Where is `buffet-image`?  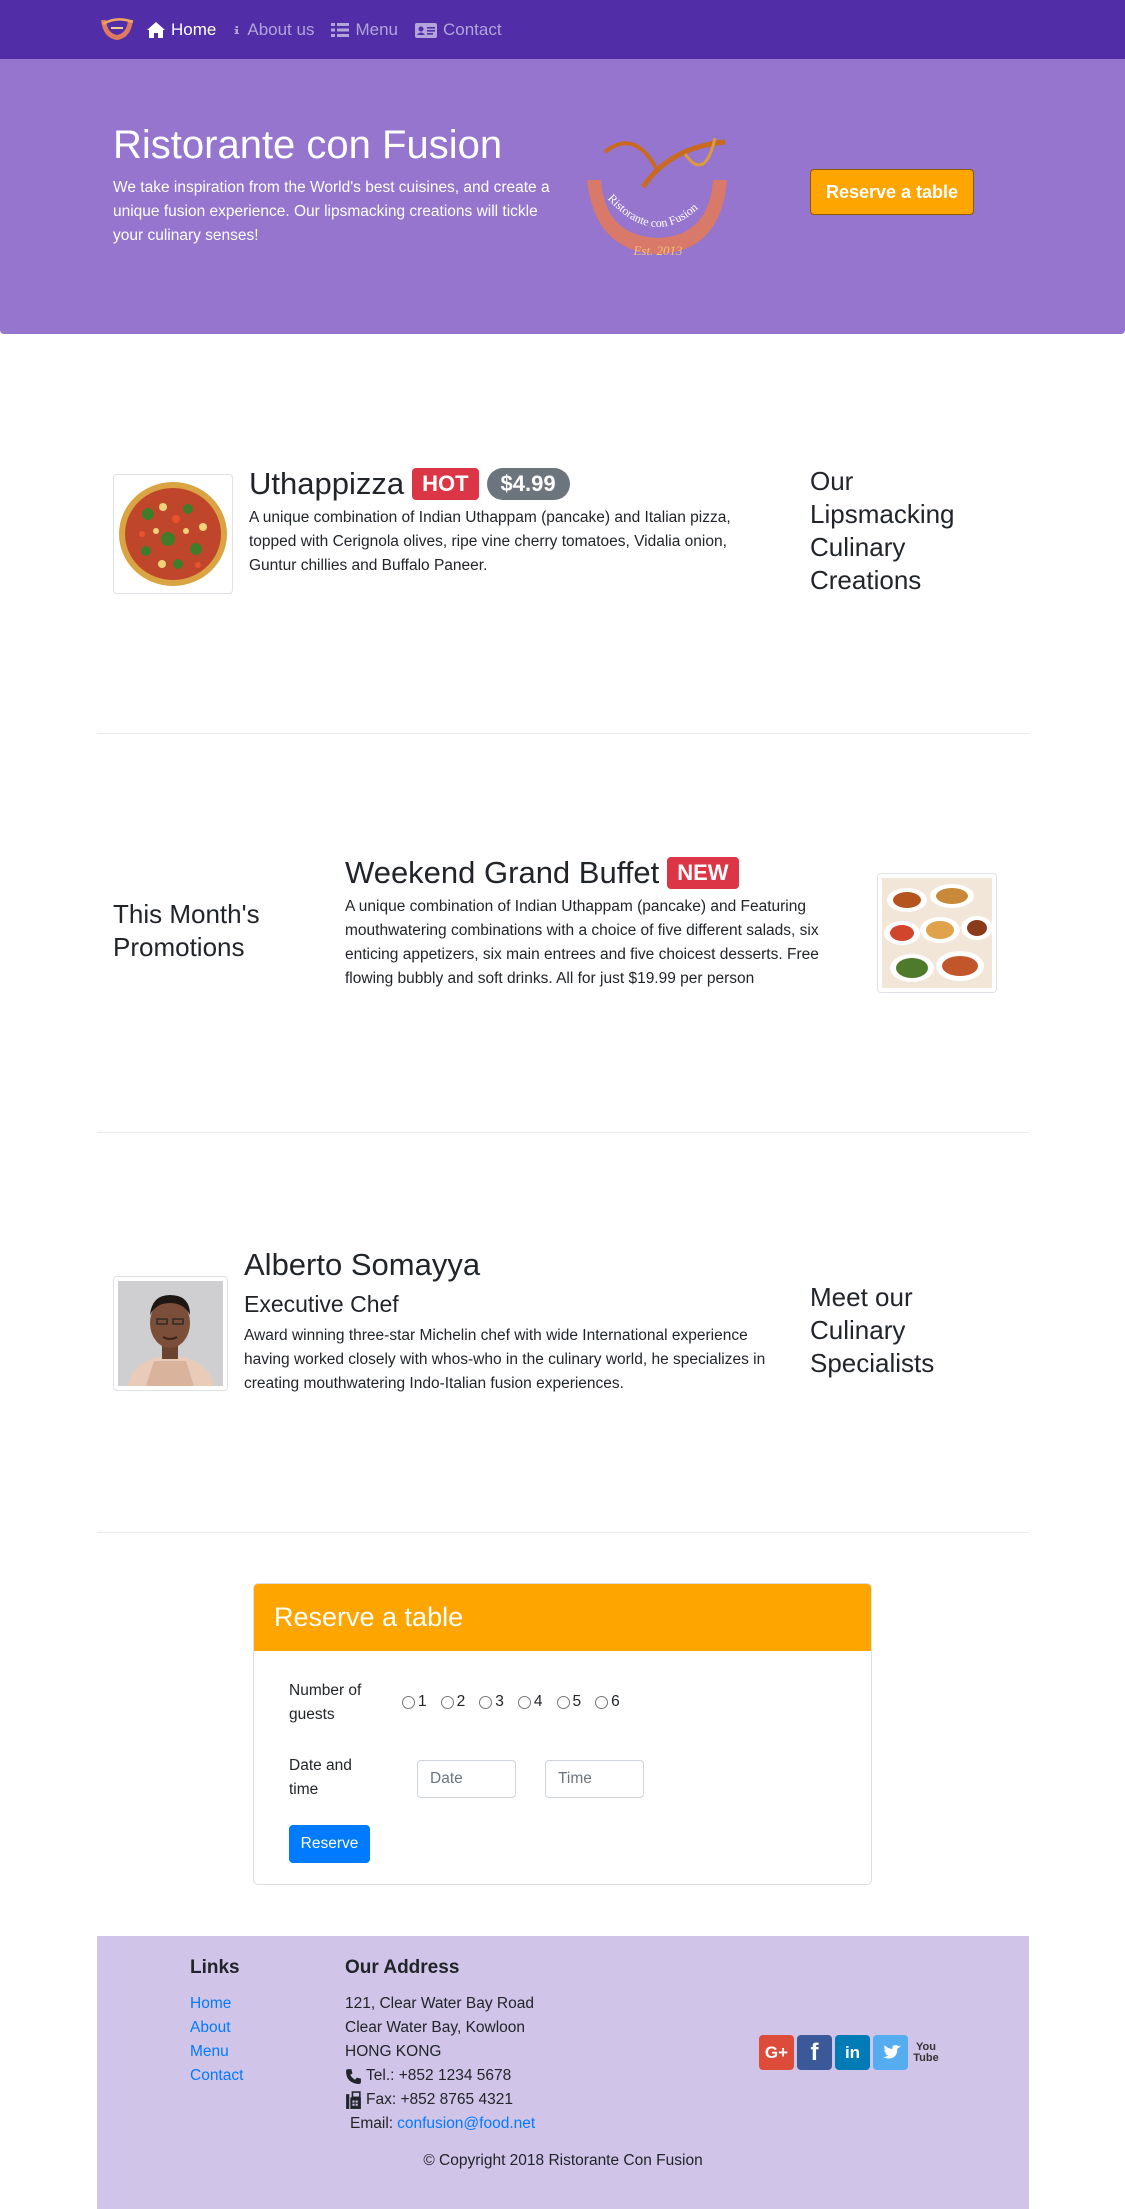
buffet-image is located at coordinates (937, 933).